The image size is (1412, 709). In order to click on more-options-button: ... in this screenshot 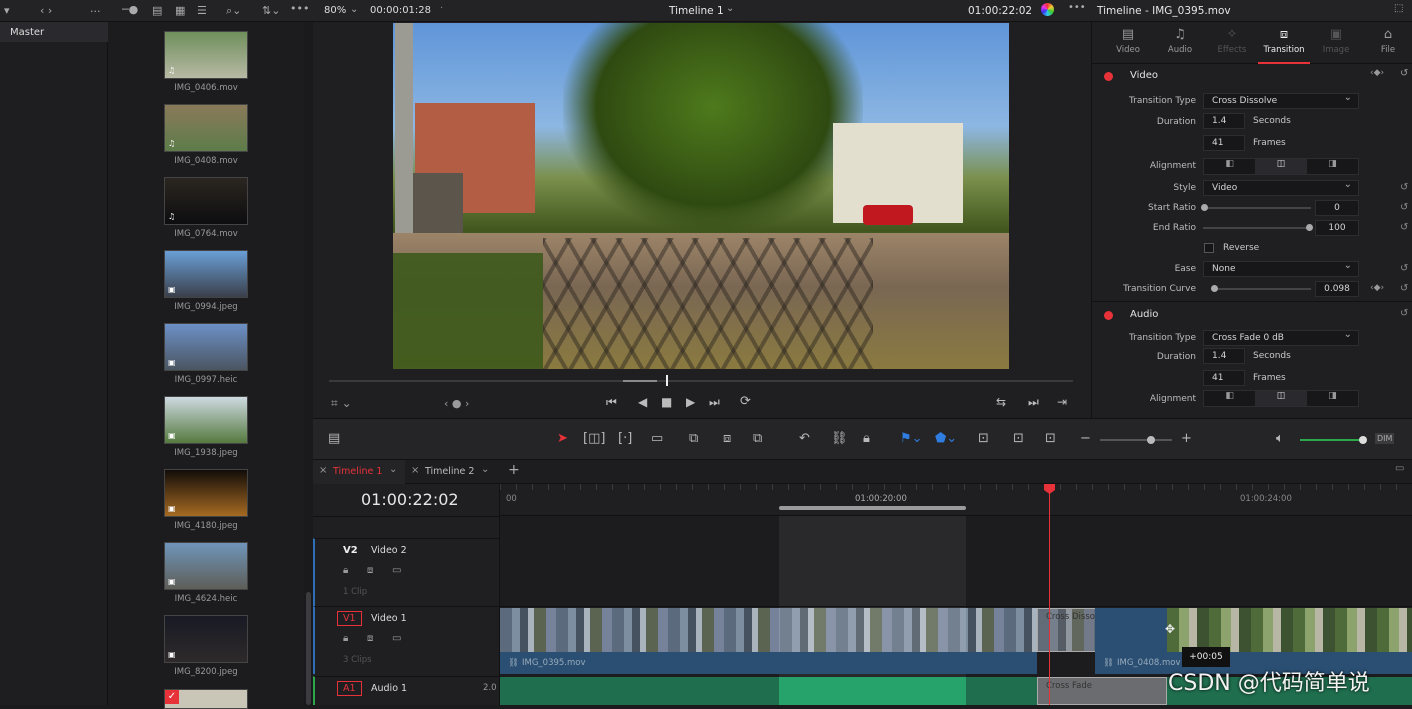, I will do `click(95, 8)`.